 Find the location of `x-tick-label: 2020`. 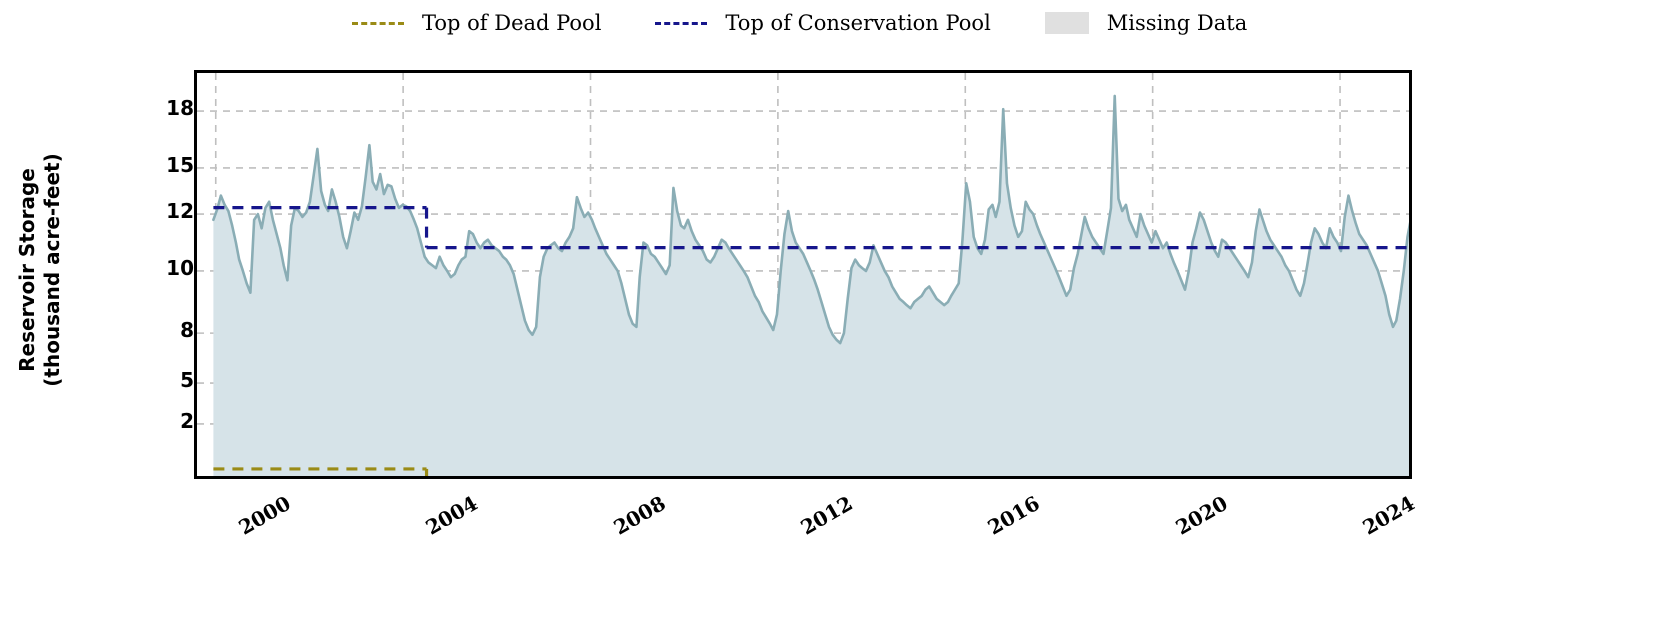

x-tick-label: 2020 is located at coordinates (1201, 515).